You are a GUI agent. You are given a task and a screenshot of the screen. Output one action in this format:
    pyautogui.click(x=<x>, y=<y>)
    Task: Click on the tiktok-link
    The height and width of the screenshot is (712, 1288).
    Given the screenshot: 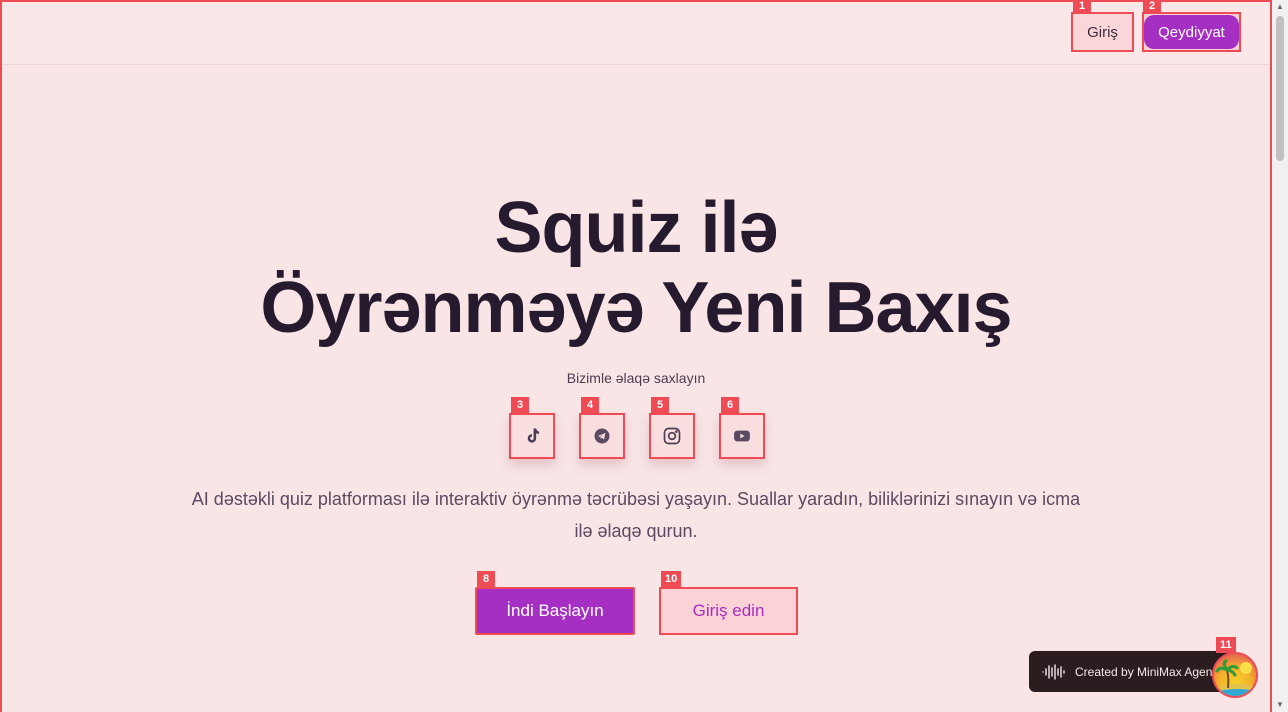 What is the action you would take?
    pyautogui.click(x=532, y=436)
    